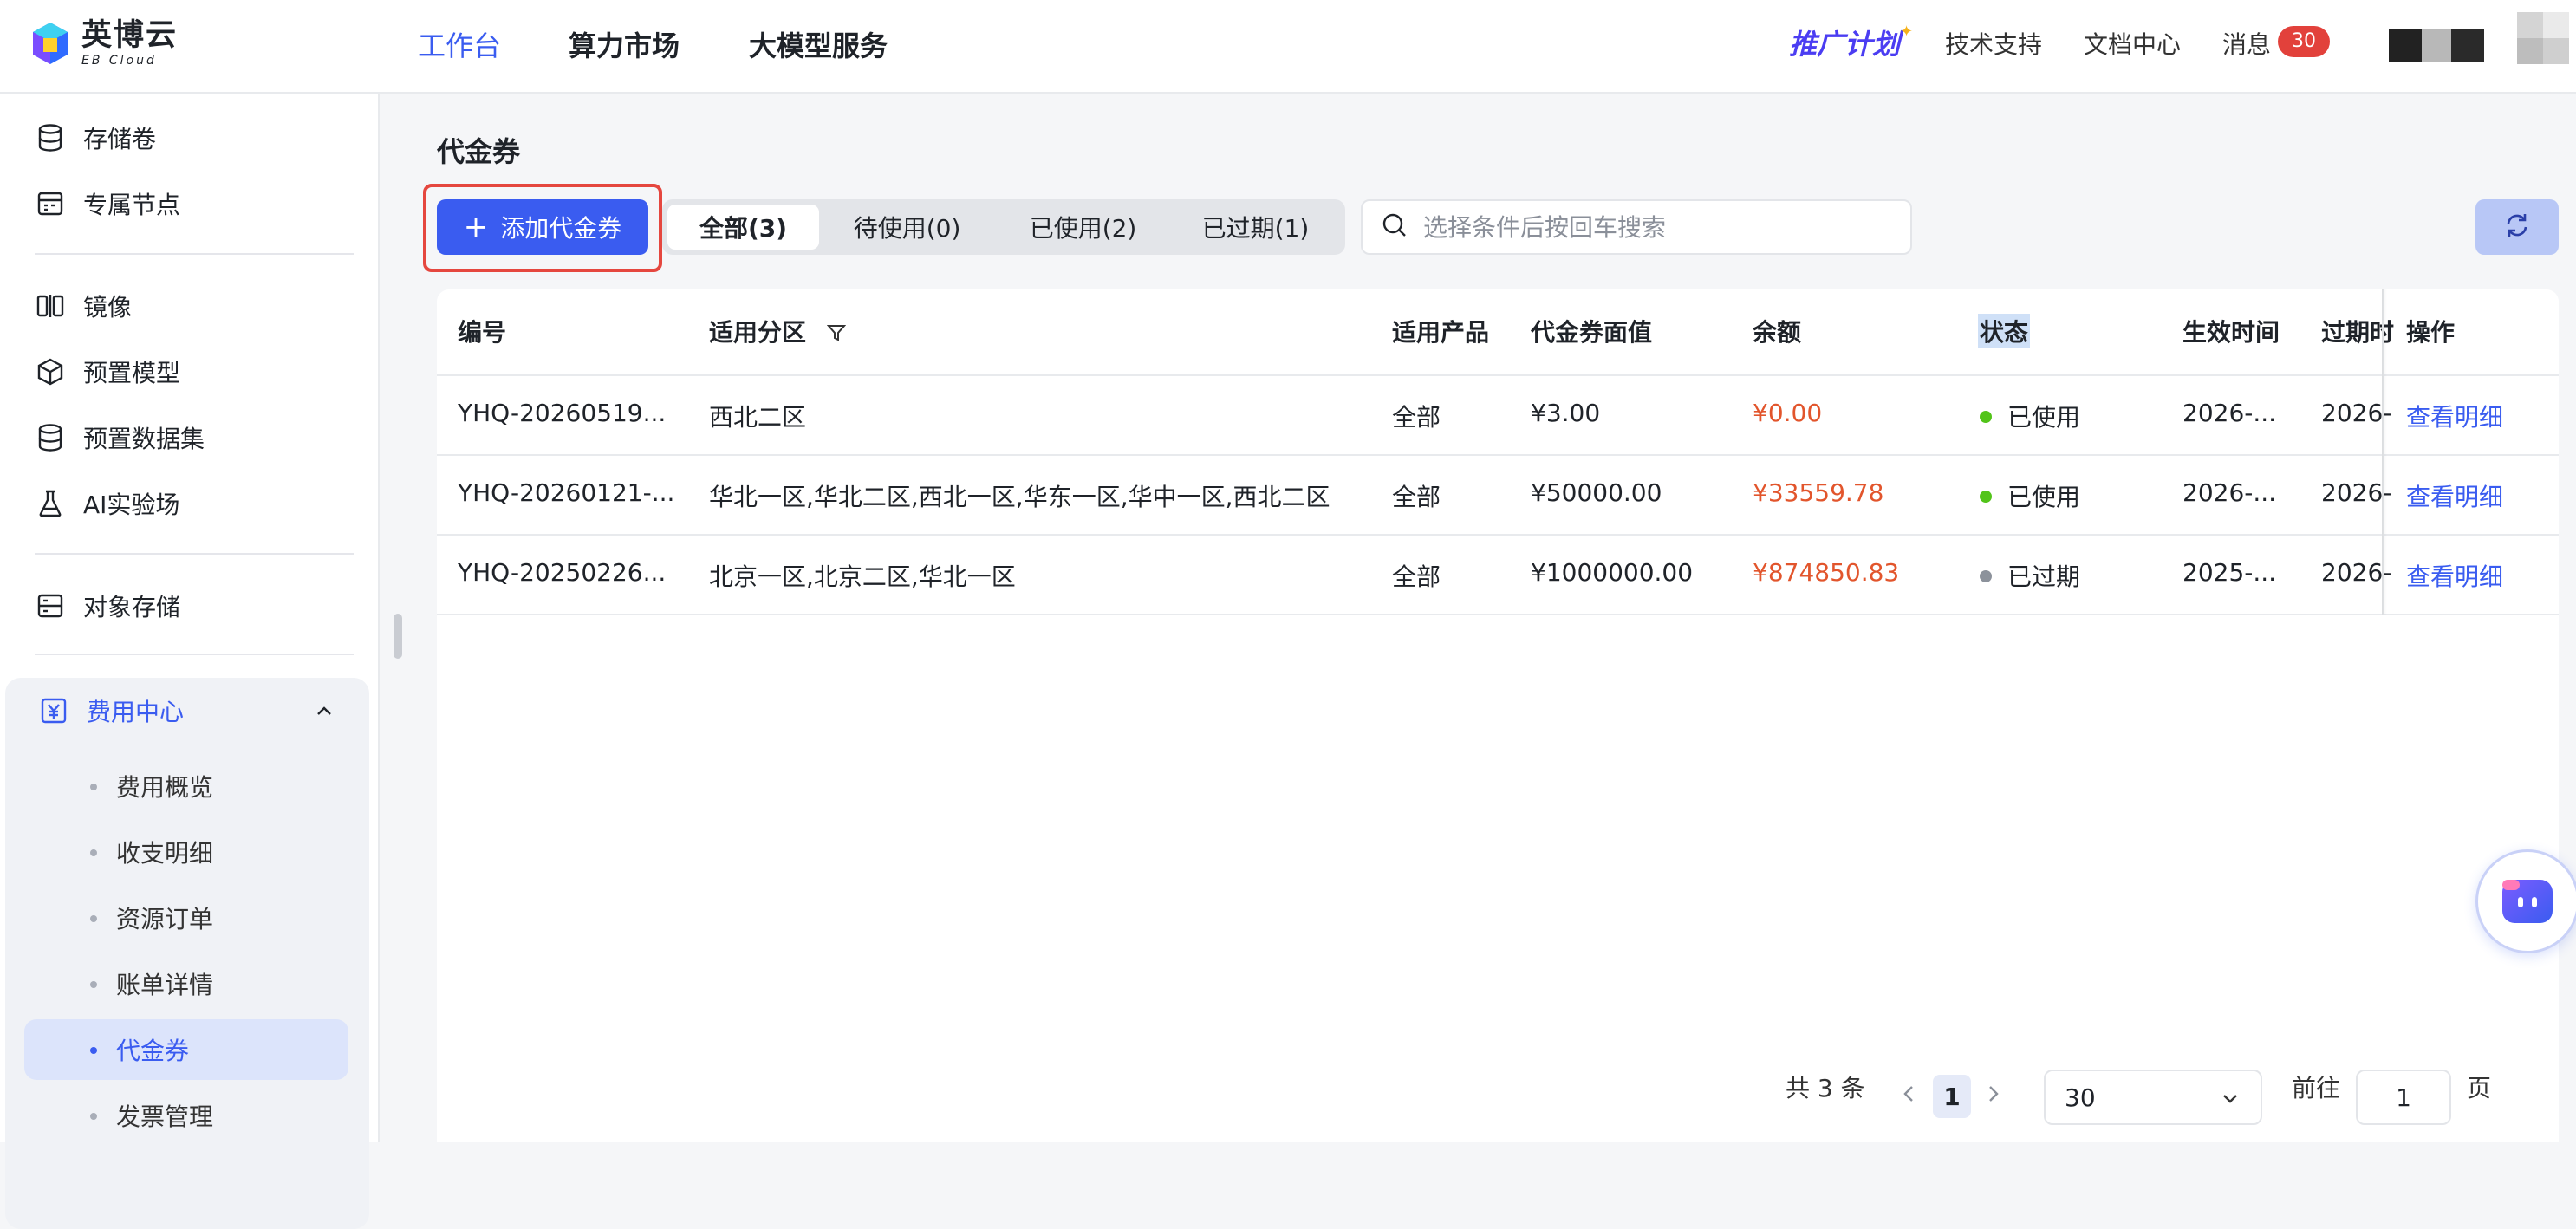 This screenshot has height=1229, width=2576. What do you see at coordinates (2431, 332) in the screenshot?
I see `column-header-actions: 操作` at bounding box center [2431, 332].